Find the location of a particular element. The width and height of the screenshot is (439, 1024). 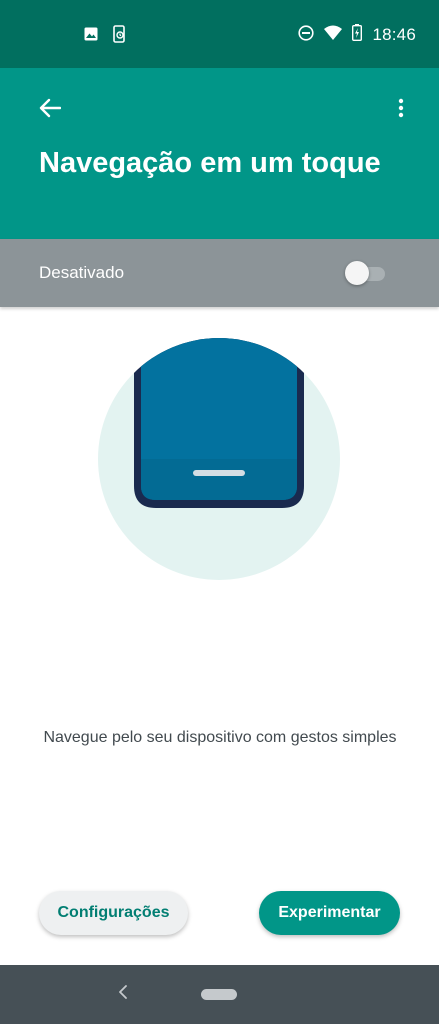

phone-illustration-icon is located at coordinates (219, 459).